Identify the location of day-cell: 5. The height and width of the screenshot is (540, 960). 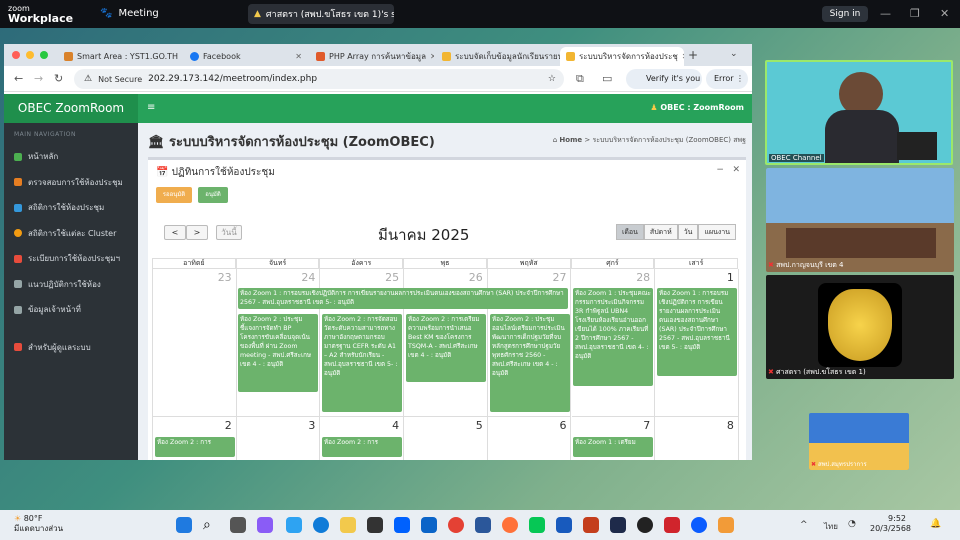
(446, 438).